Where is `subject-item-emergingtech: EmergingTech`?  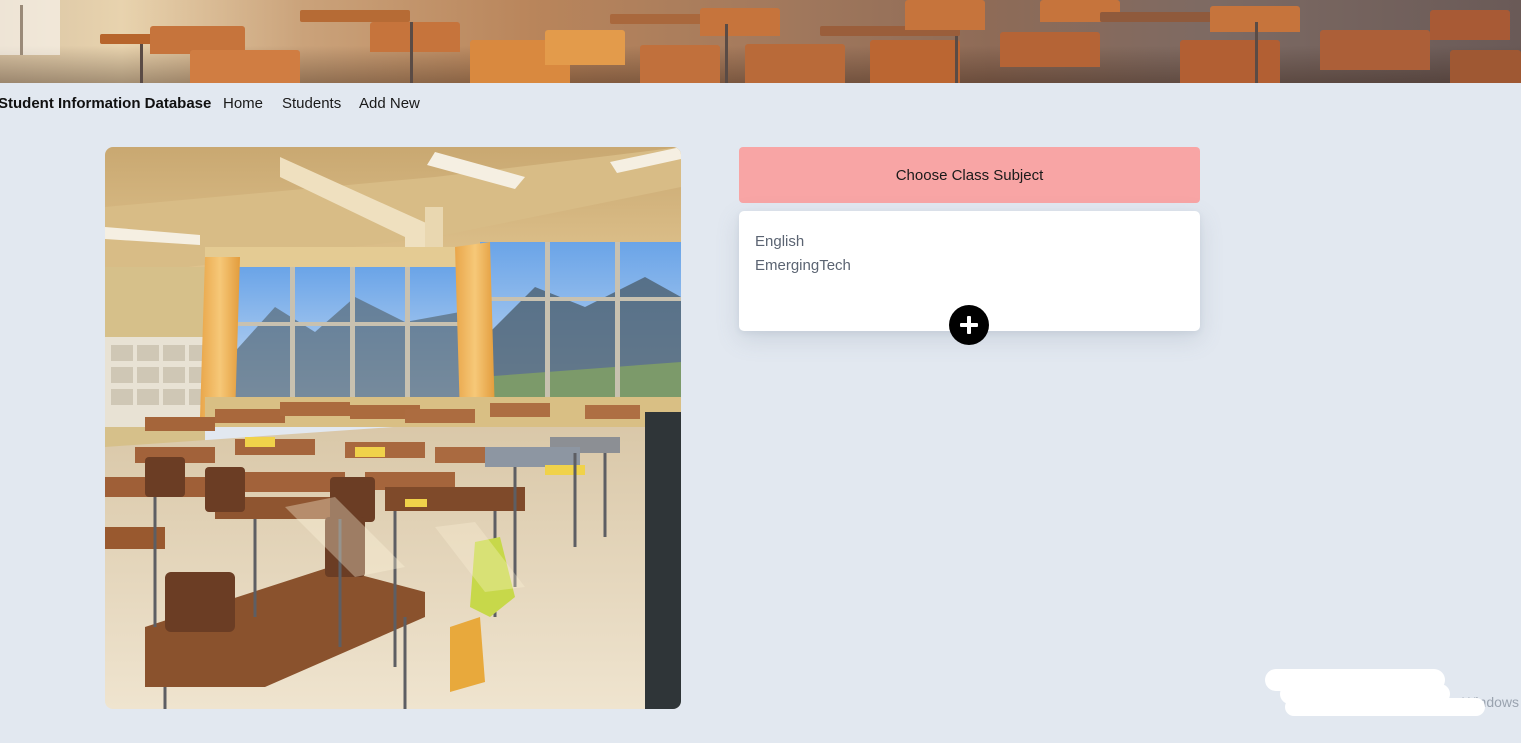 subject-item-emergingtech: EmergingTech is located at coordinates (803, 266).